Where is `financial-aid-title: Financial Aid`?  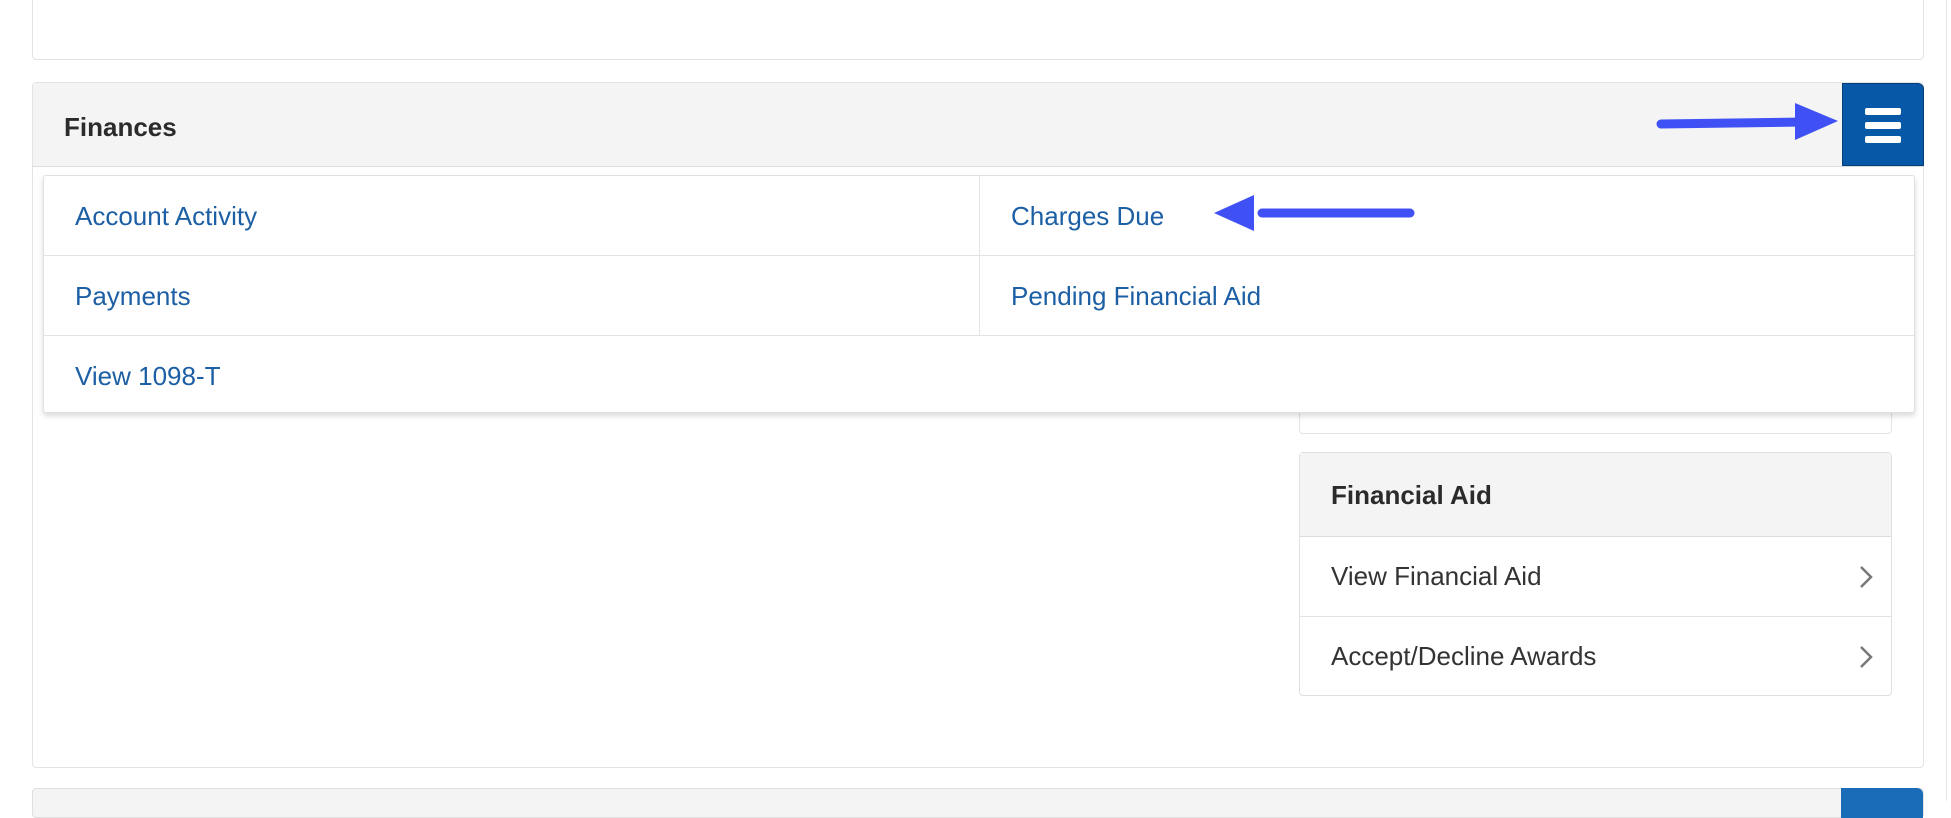
financial-aid-title: Financial Aid is located at coordinates (1411, 495).